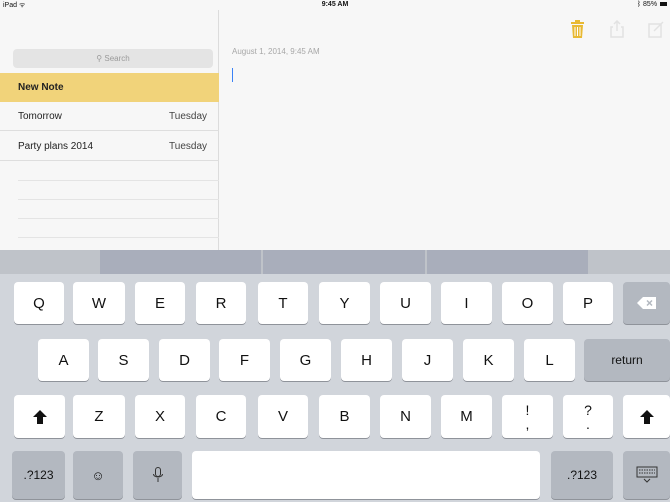  I want to click on note-item-tomorrow: Tomorrow Tuesday, so click(109, 116).